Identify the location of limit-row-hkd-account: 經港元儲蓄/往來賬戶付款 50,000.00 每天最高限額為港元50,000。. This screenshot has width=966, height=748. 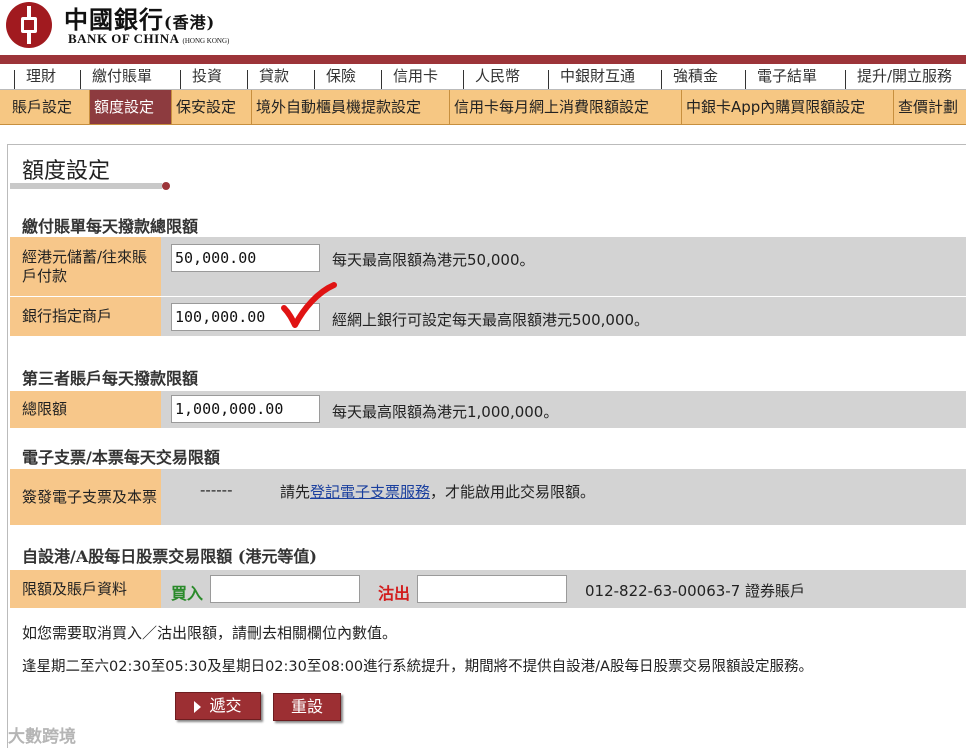
(488, 266).